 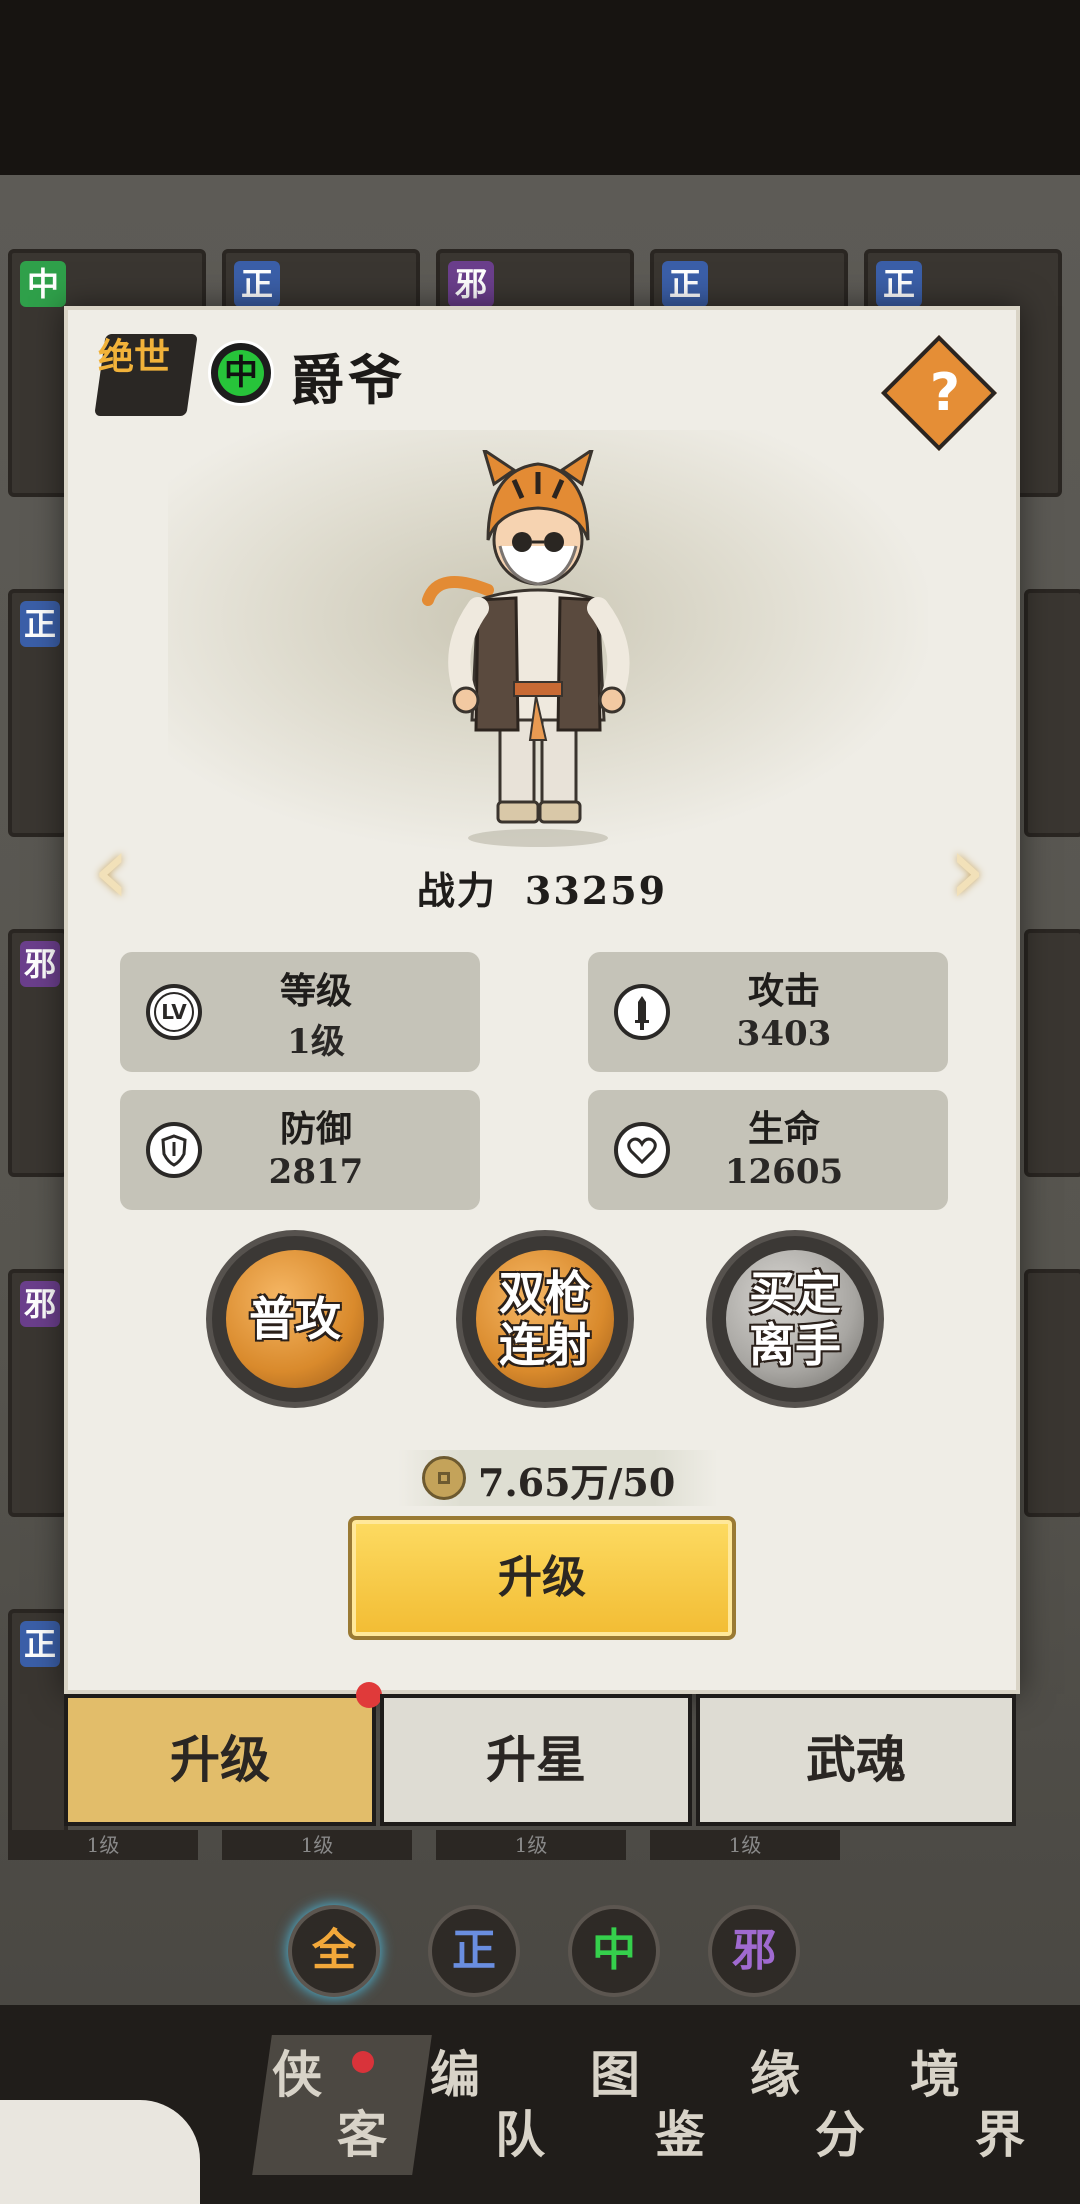 I want to click on skill-label: 买定 离手, so click(x=795, y=1319).